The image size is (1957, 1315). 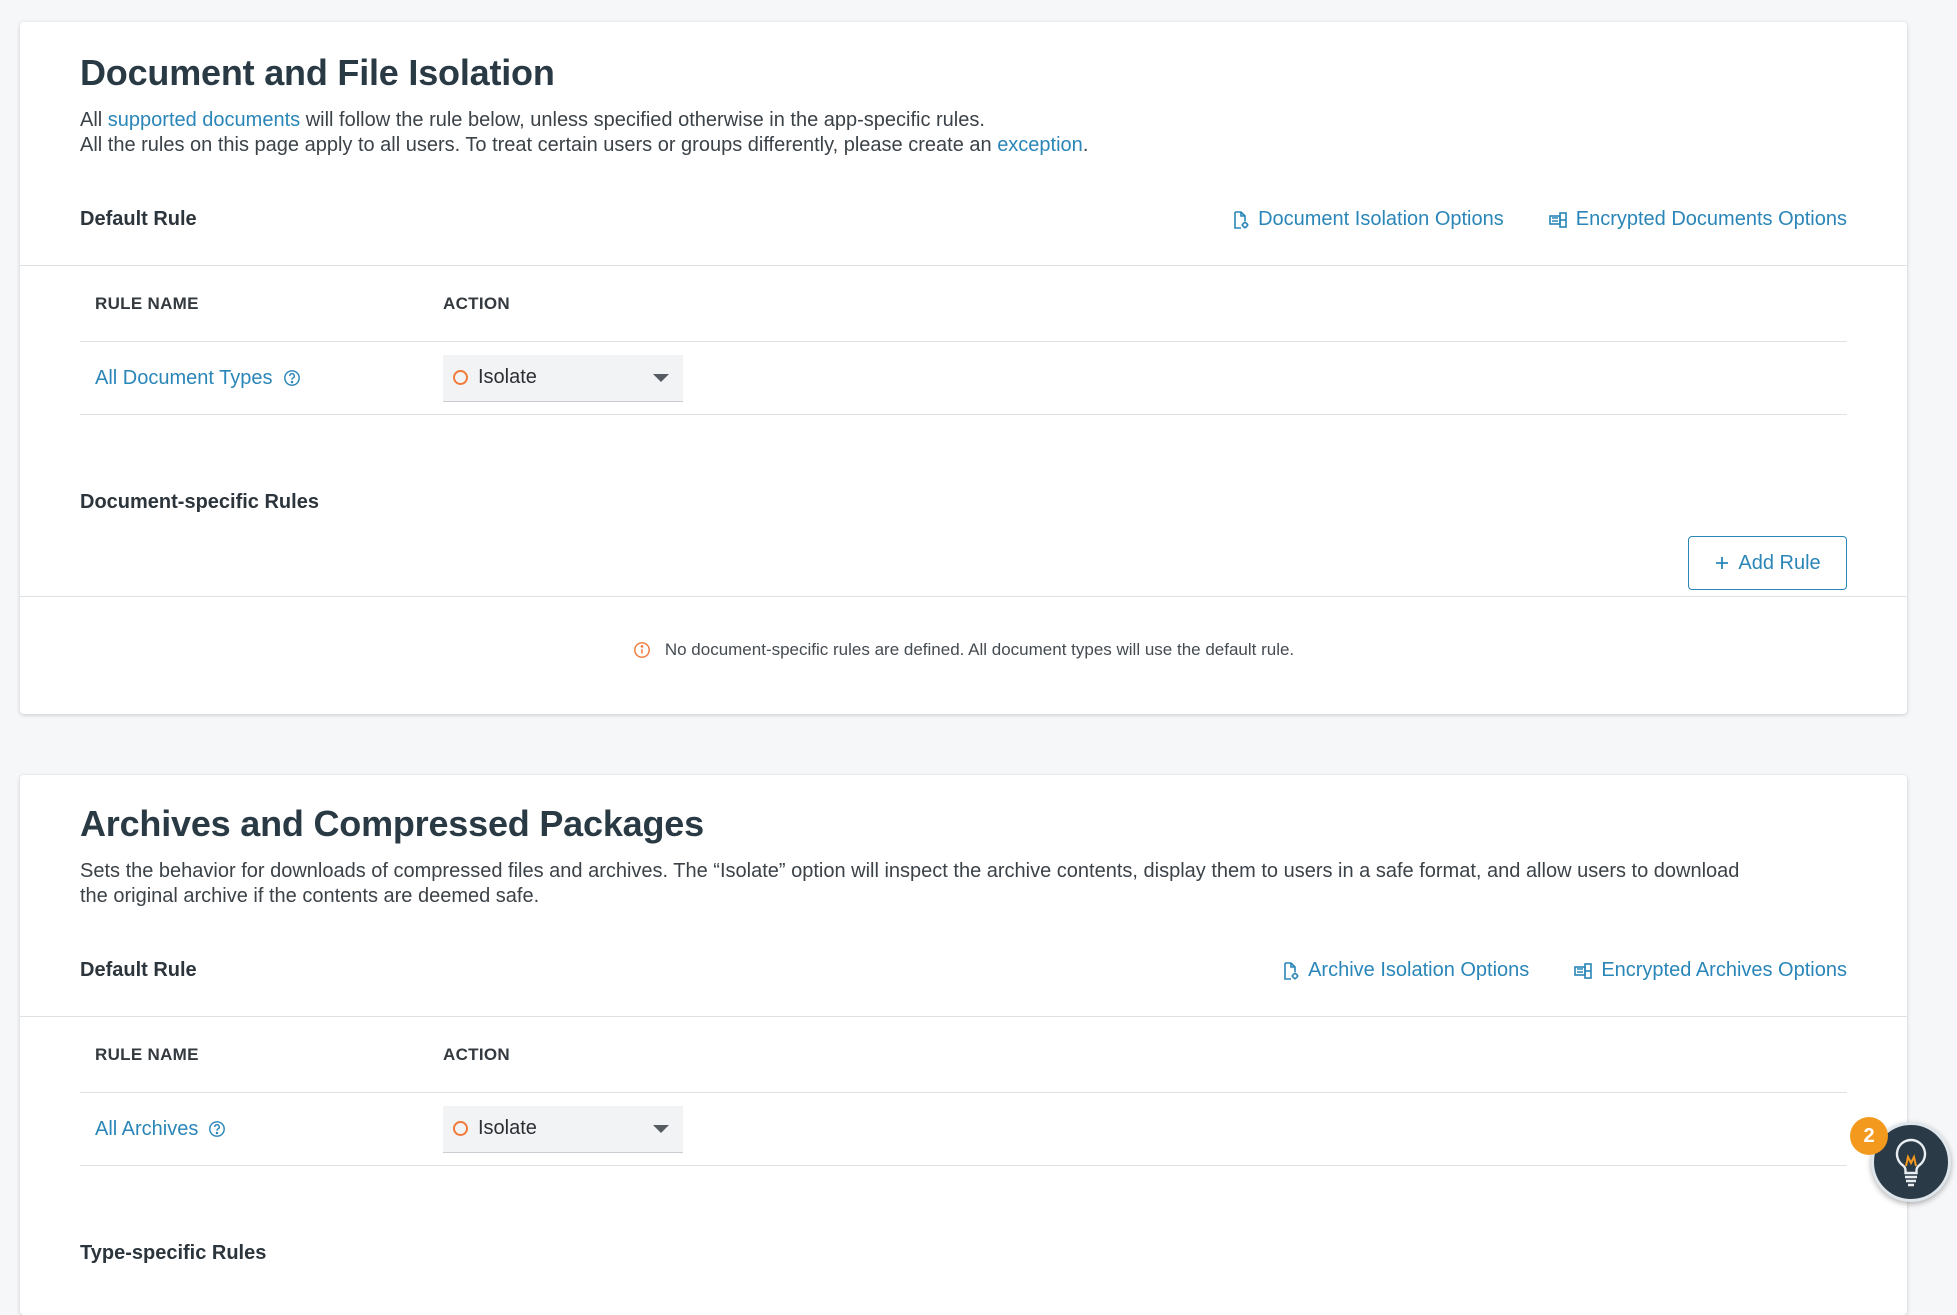 I want to click on rule-name-link: All Archives, so click(x=261, y=1129).